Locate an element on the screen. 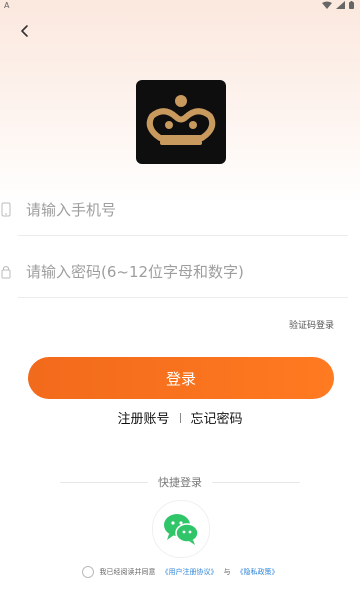  phone-input is located at coordinates (186, 210).